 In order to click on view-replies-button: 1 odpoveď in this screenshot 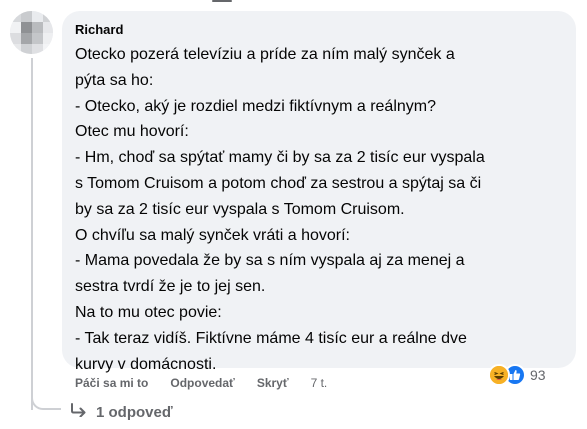, I will do `click(121, 412)`.